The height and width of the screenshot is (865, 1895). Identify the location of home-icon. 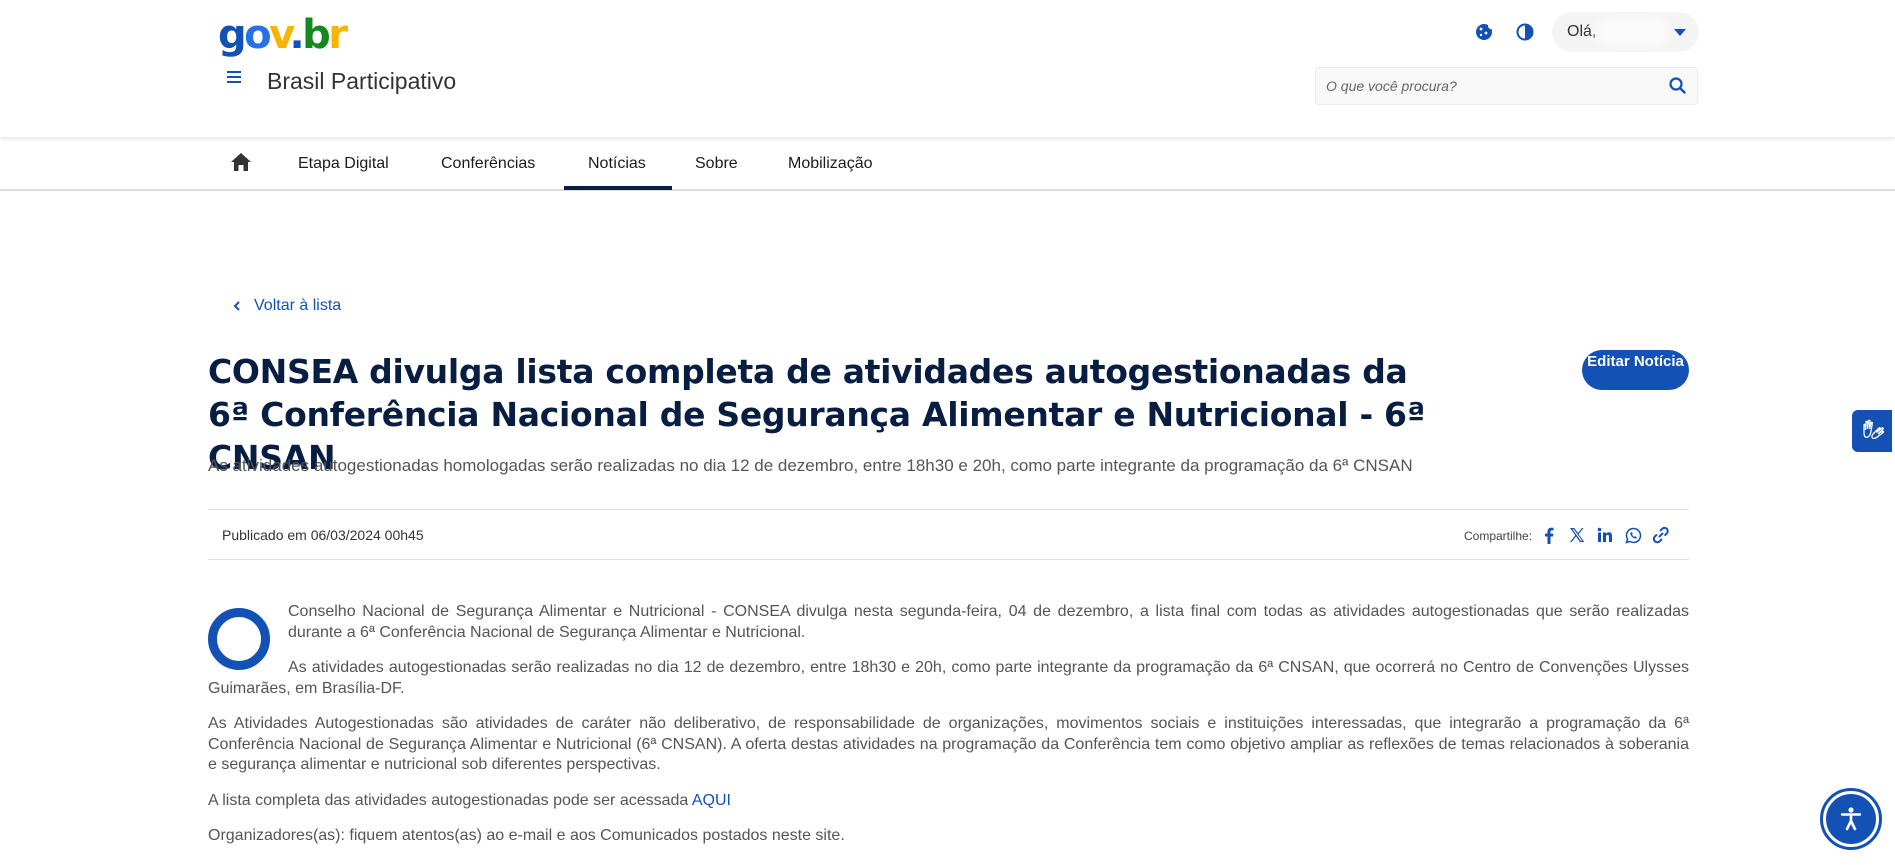
(241, 162).